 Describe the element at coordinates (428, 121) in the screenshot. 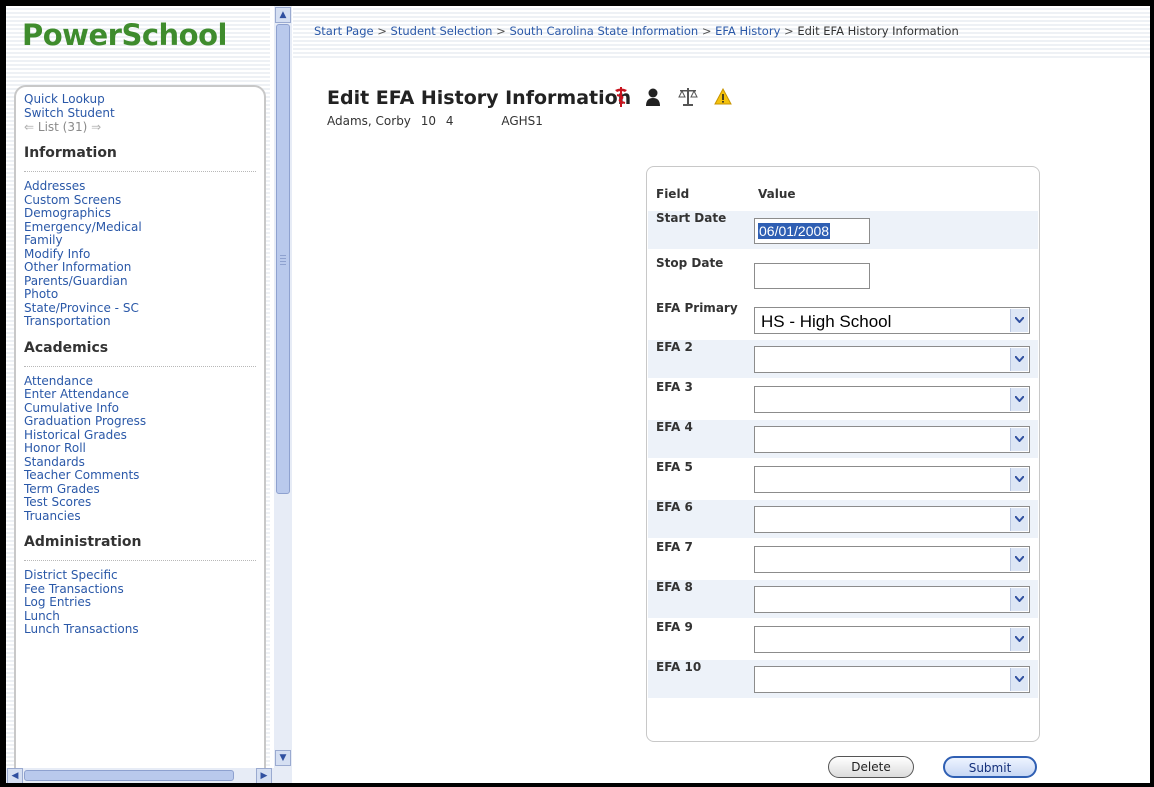

I see `student-grade: 10` at that location.